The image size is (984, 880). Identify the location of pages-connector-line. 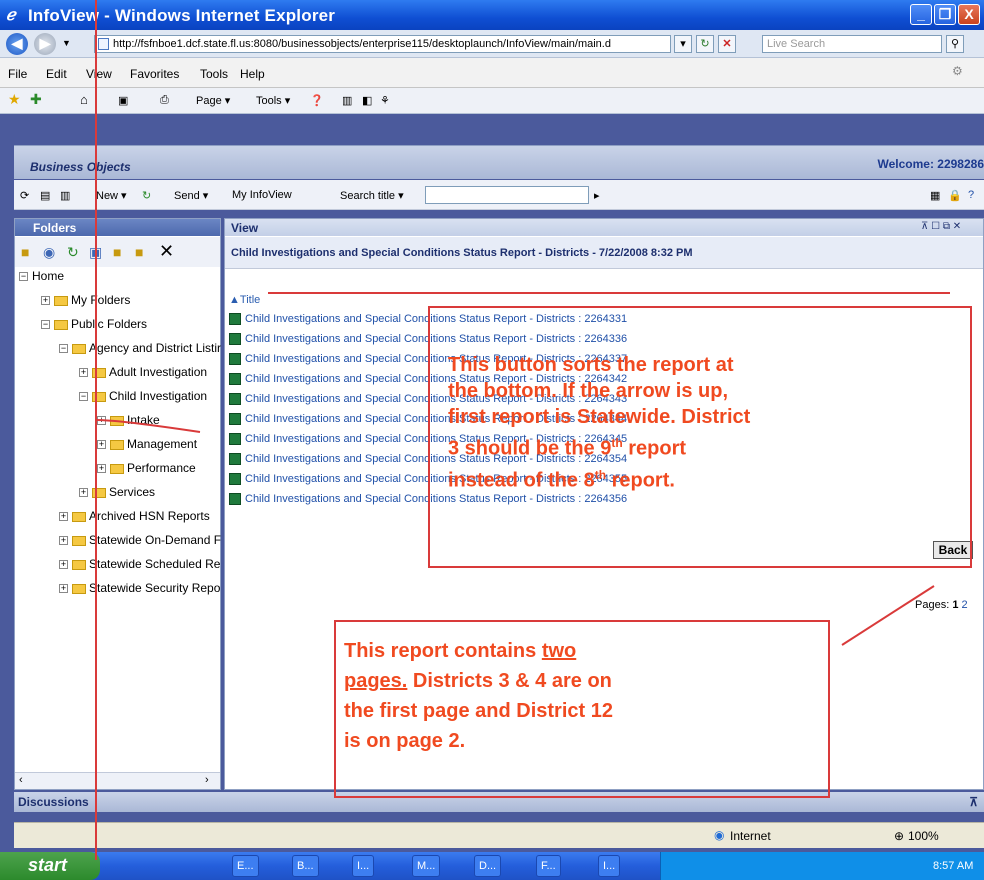
(888, 615).